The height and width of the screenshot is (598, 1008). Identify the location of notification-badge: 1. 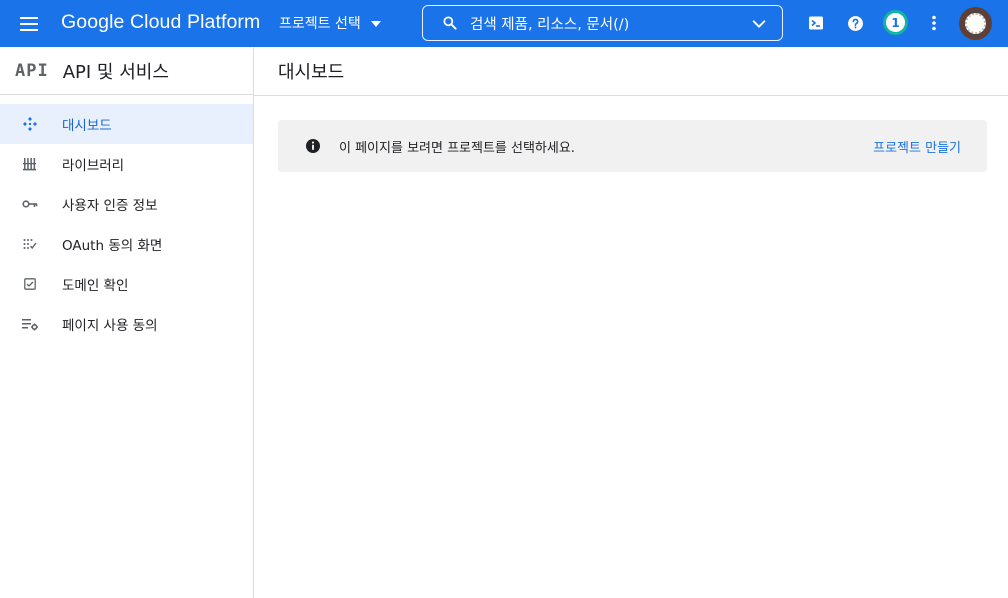
(895, 22).